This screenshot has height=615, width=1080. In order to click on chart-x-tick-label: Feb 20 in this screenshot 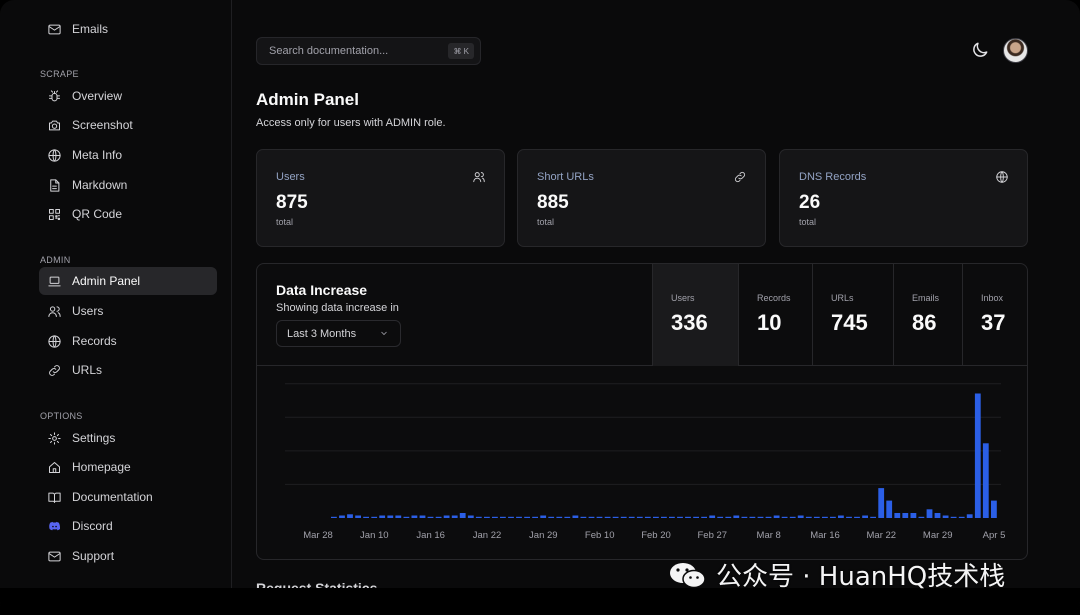, I will do `click(656, 535)`.